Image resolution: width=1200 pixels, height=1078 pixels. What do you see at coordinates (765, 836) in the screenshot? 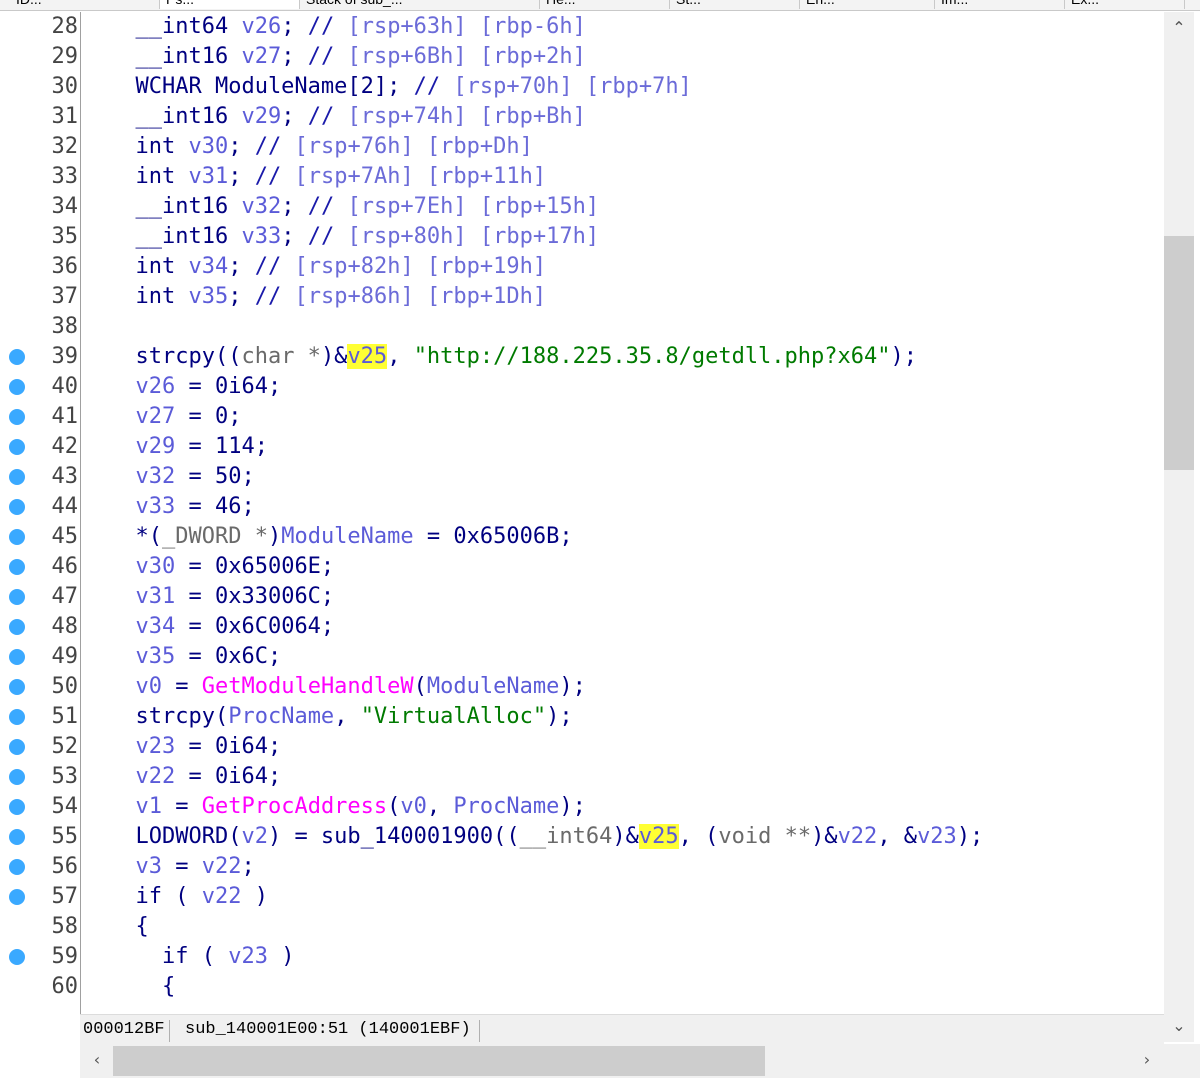
I see `code-token: void **` at bounding box center [765, 836].